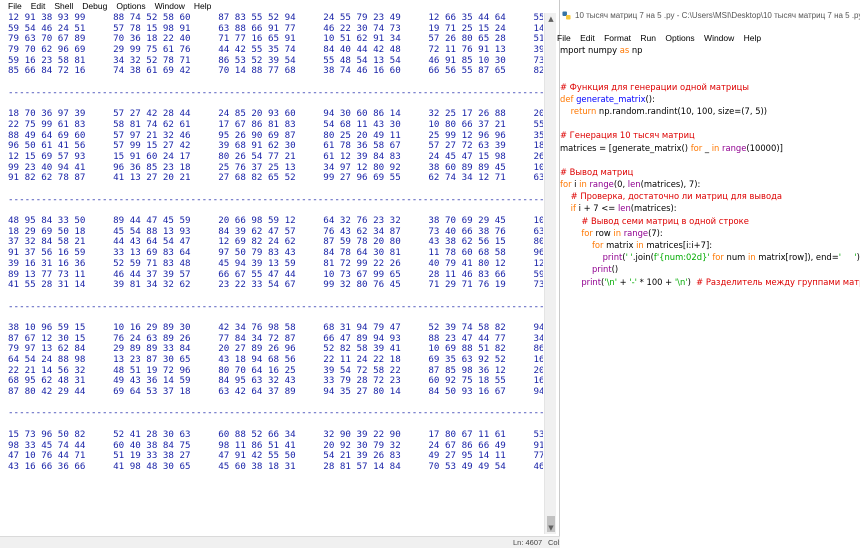  I want to click on shell-statusbar: Ln: 4607 Col: 0, so click(280, 542).